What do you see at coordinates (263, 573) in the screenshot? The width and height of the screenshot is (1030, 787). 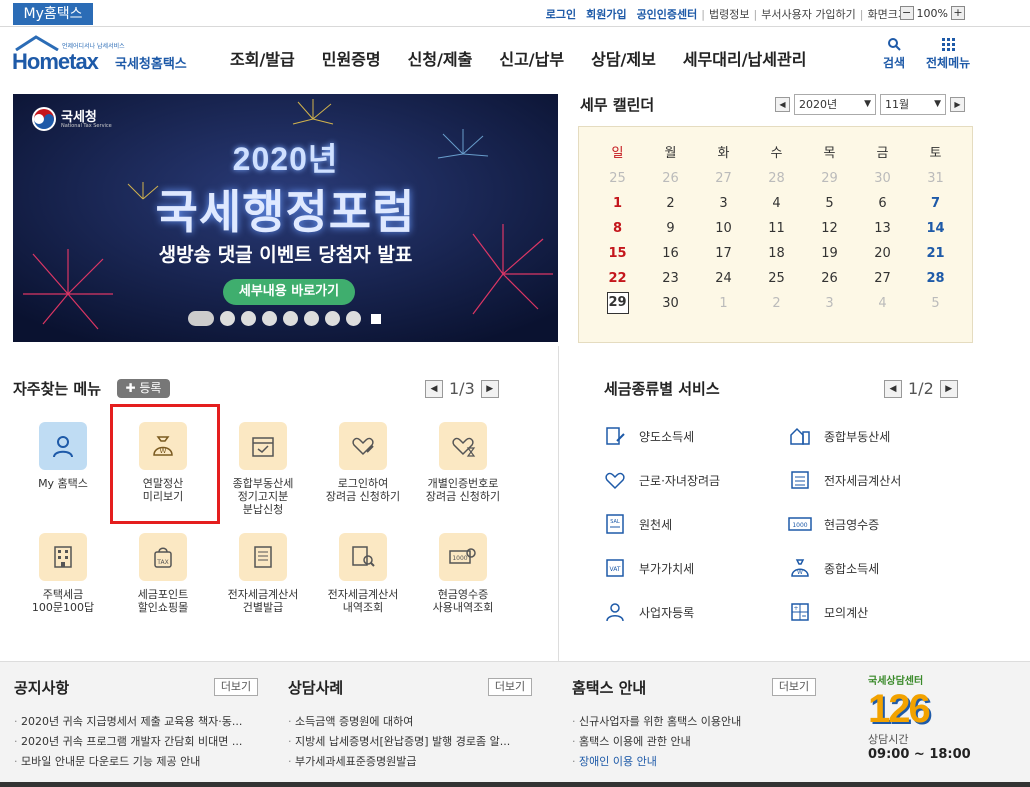 I see `quick-menu-item: 전자세금계산서 건별발급` at bounding box center [263, 573].